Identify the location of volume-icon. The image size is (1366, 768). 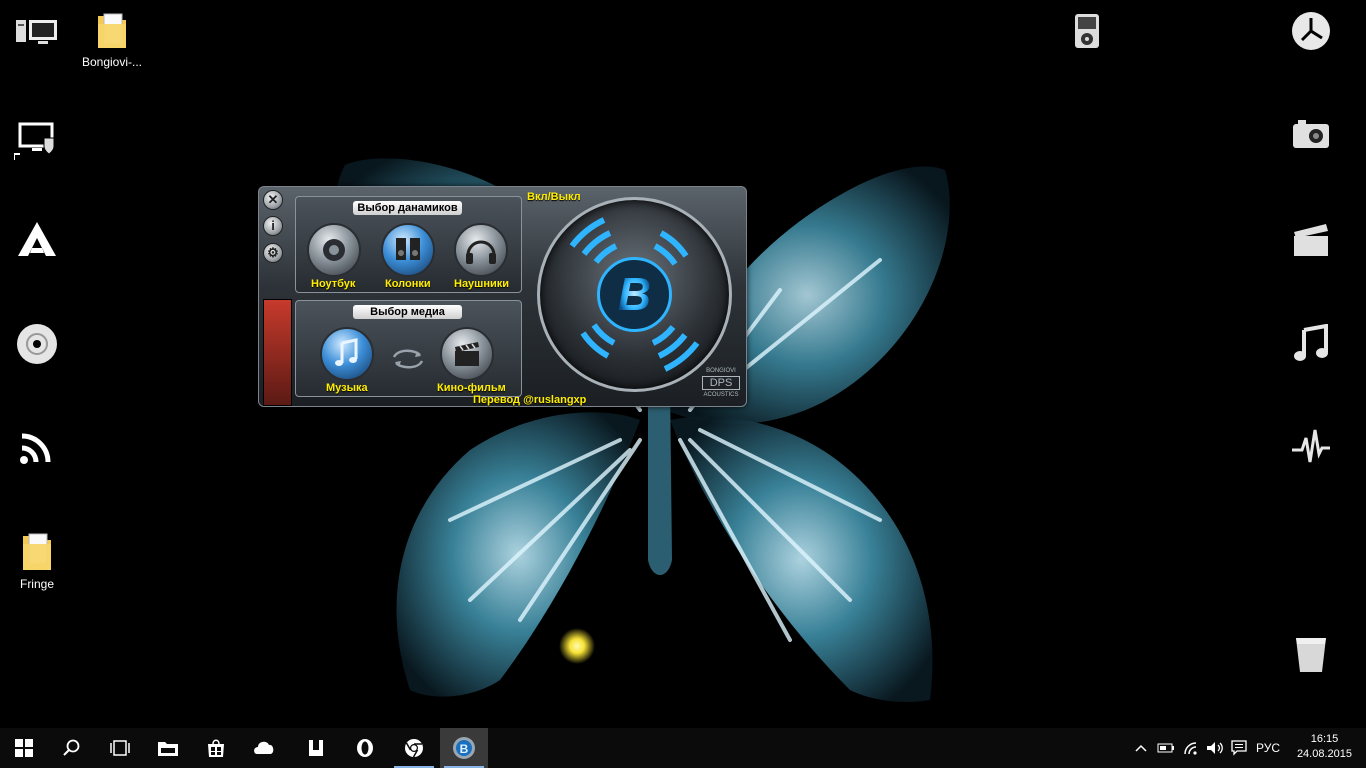
(1215, 748).